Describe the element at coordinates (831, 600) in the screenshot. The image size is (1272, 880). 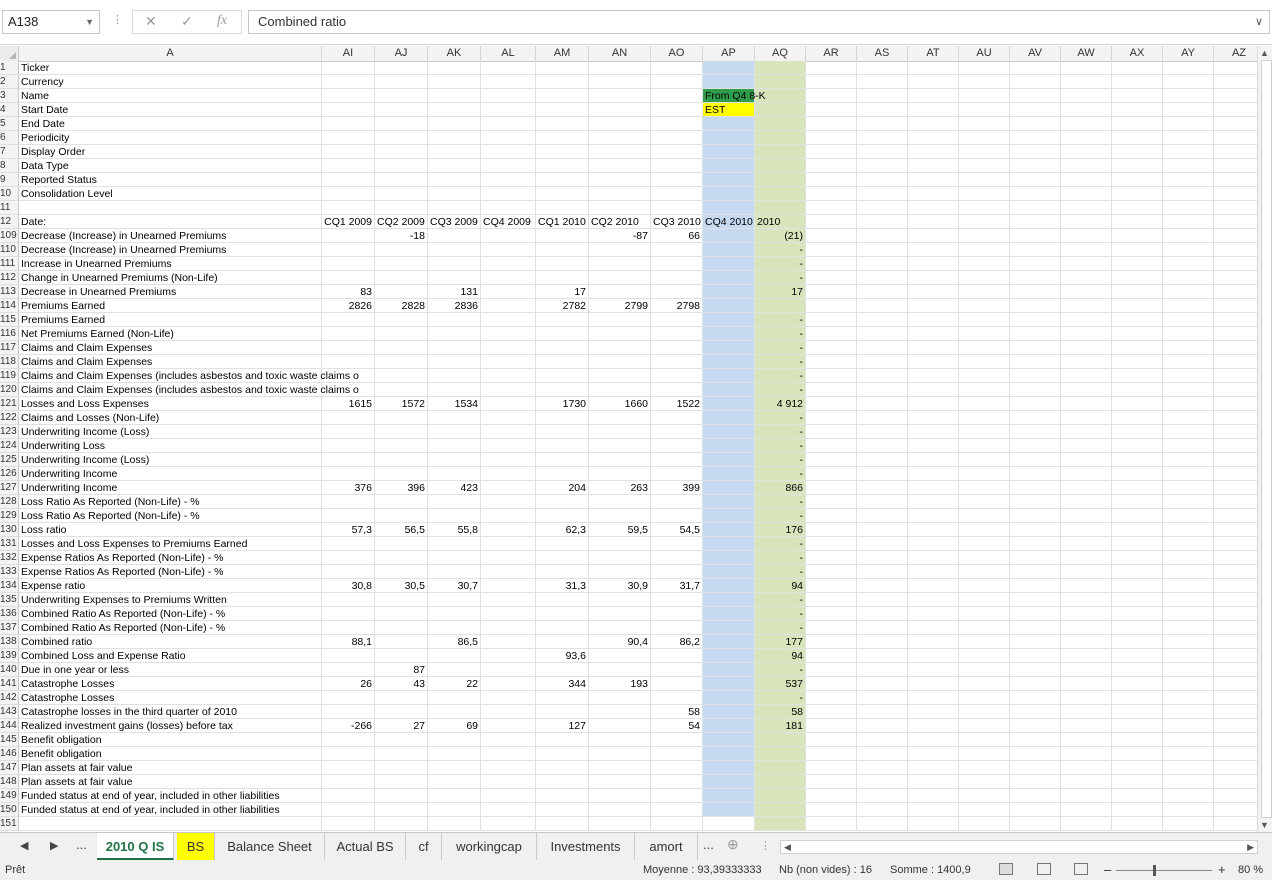
I see `cell-ar135` at that location.